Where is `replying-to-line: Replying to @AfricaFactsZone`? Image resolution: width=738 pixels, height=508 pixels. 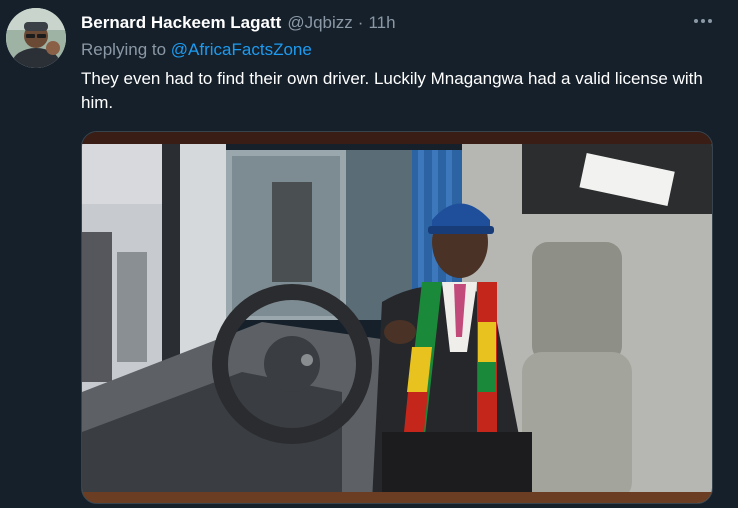
replying-to-line: Replying to @AfricaFactsZone is located at coordinates (196, 50).